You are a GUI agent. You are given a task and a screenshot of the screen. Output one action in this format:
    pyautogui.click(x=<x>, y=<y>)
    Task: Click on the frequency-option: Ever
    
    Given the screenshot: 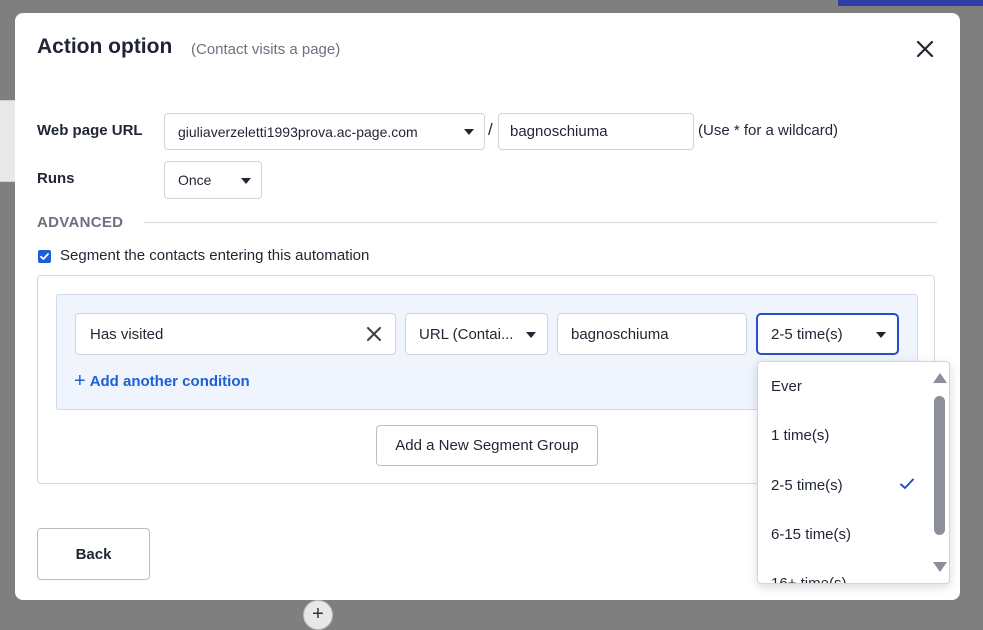 What is the action you would take?
    pyautogui.click(x=786, y=386)
    